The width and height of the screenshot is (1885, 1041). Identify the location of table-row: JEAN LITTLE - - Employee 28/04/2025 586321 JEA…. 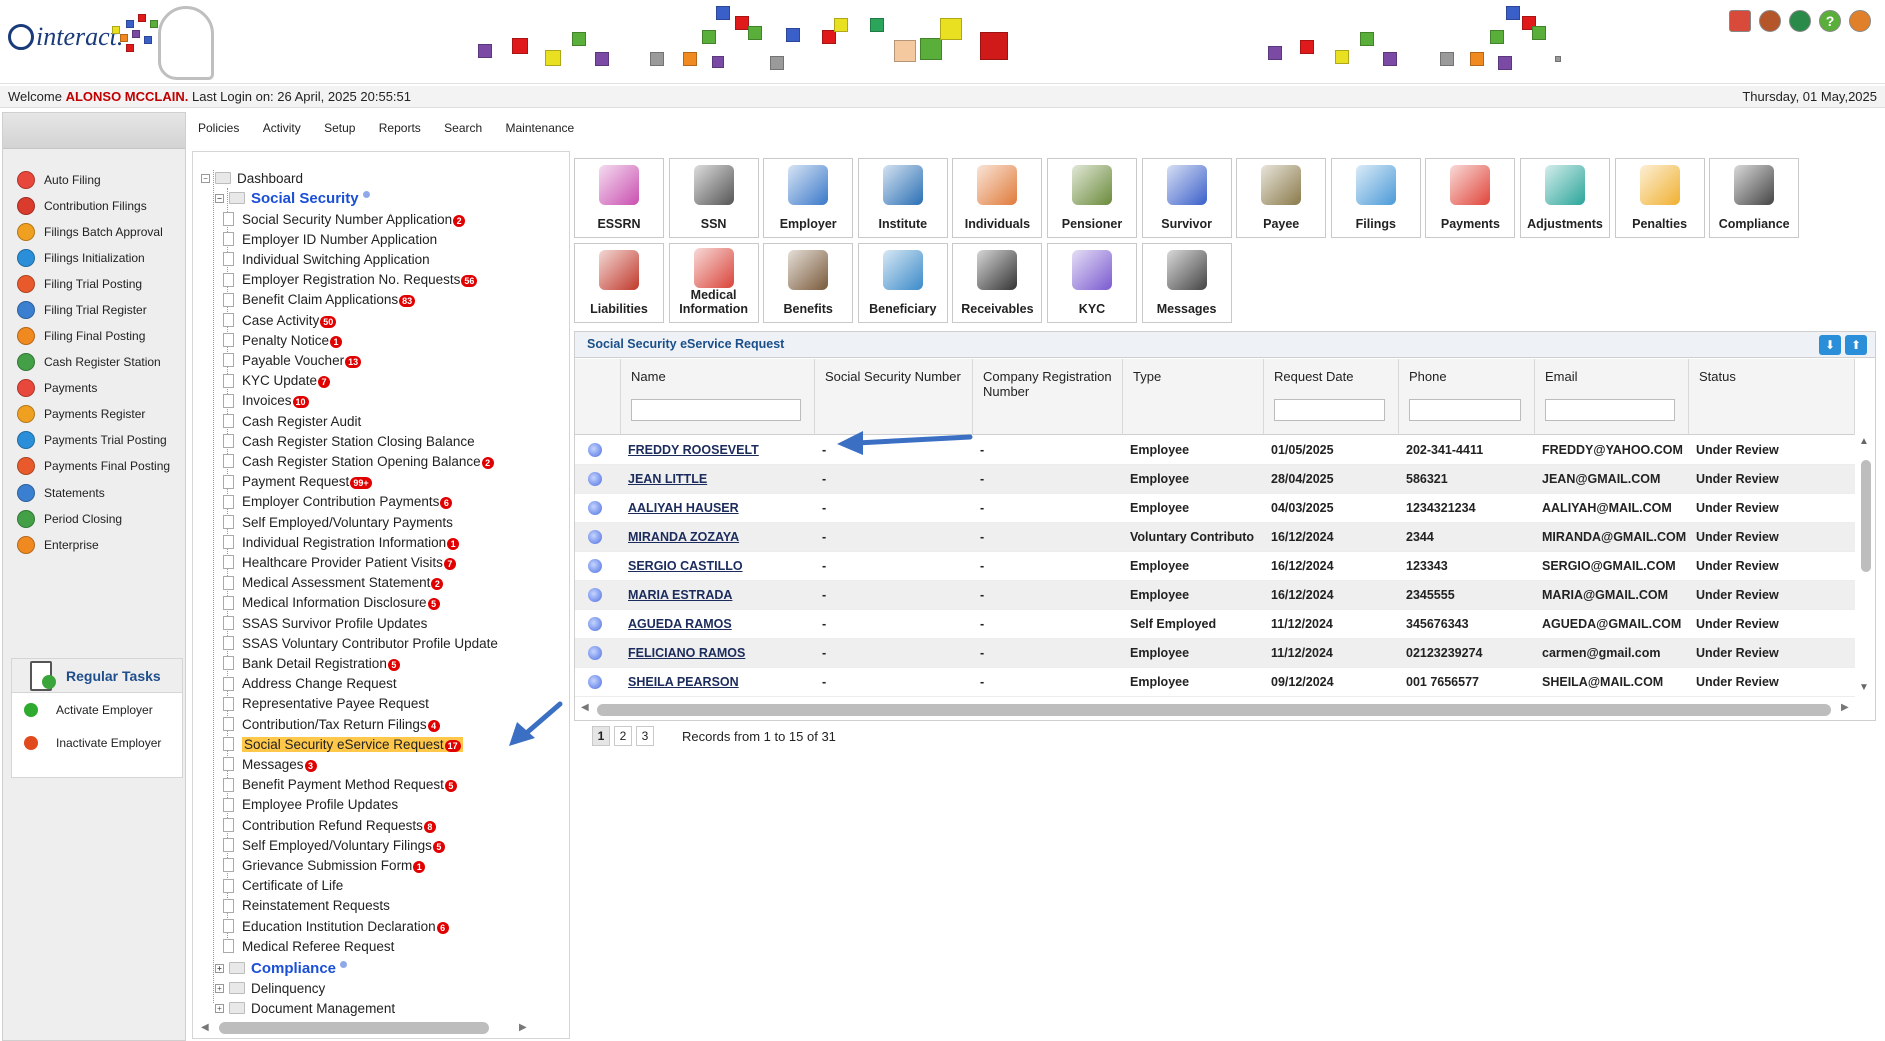
(1215, 479).